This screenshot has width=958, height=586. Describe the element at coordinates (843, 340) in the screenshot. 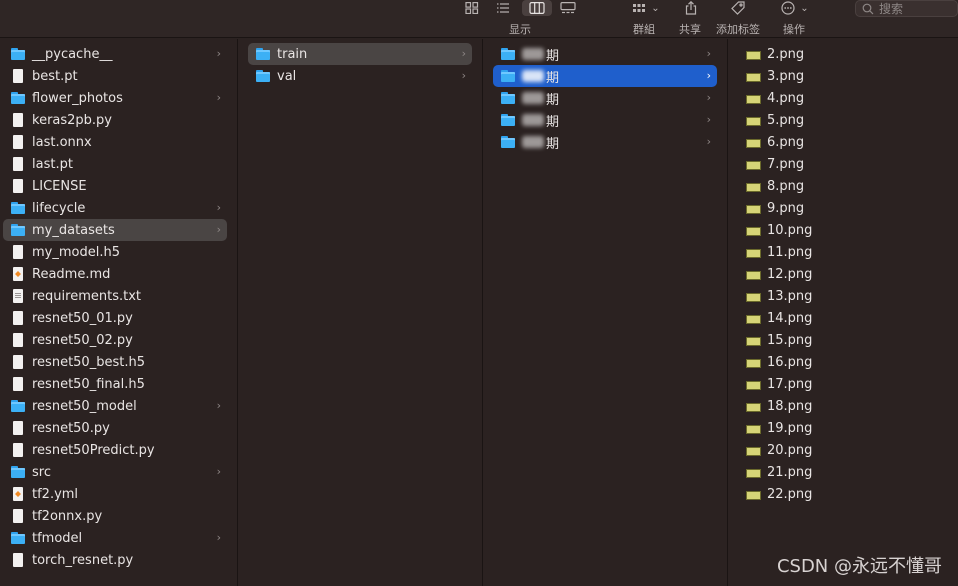

I see `file-row: 15.png` at that location.